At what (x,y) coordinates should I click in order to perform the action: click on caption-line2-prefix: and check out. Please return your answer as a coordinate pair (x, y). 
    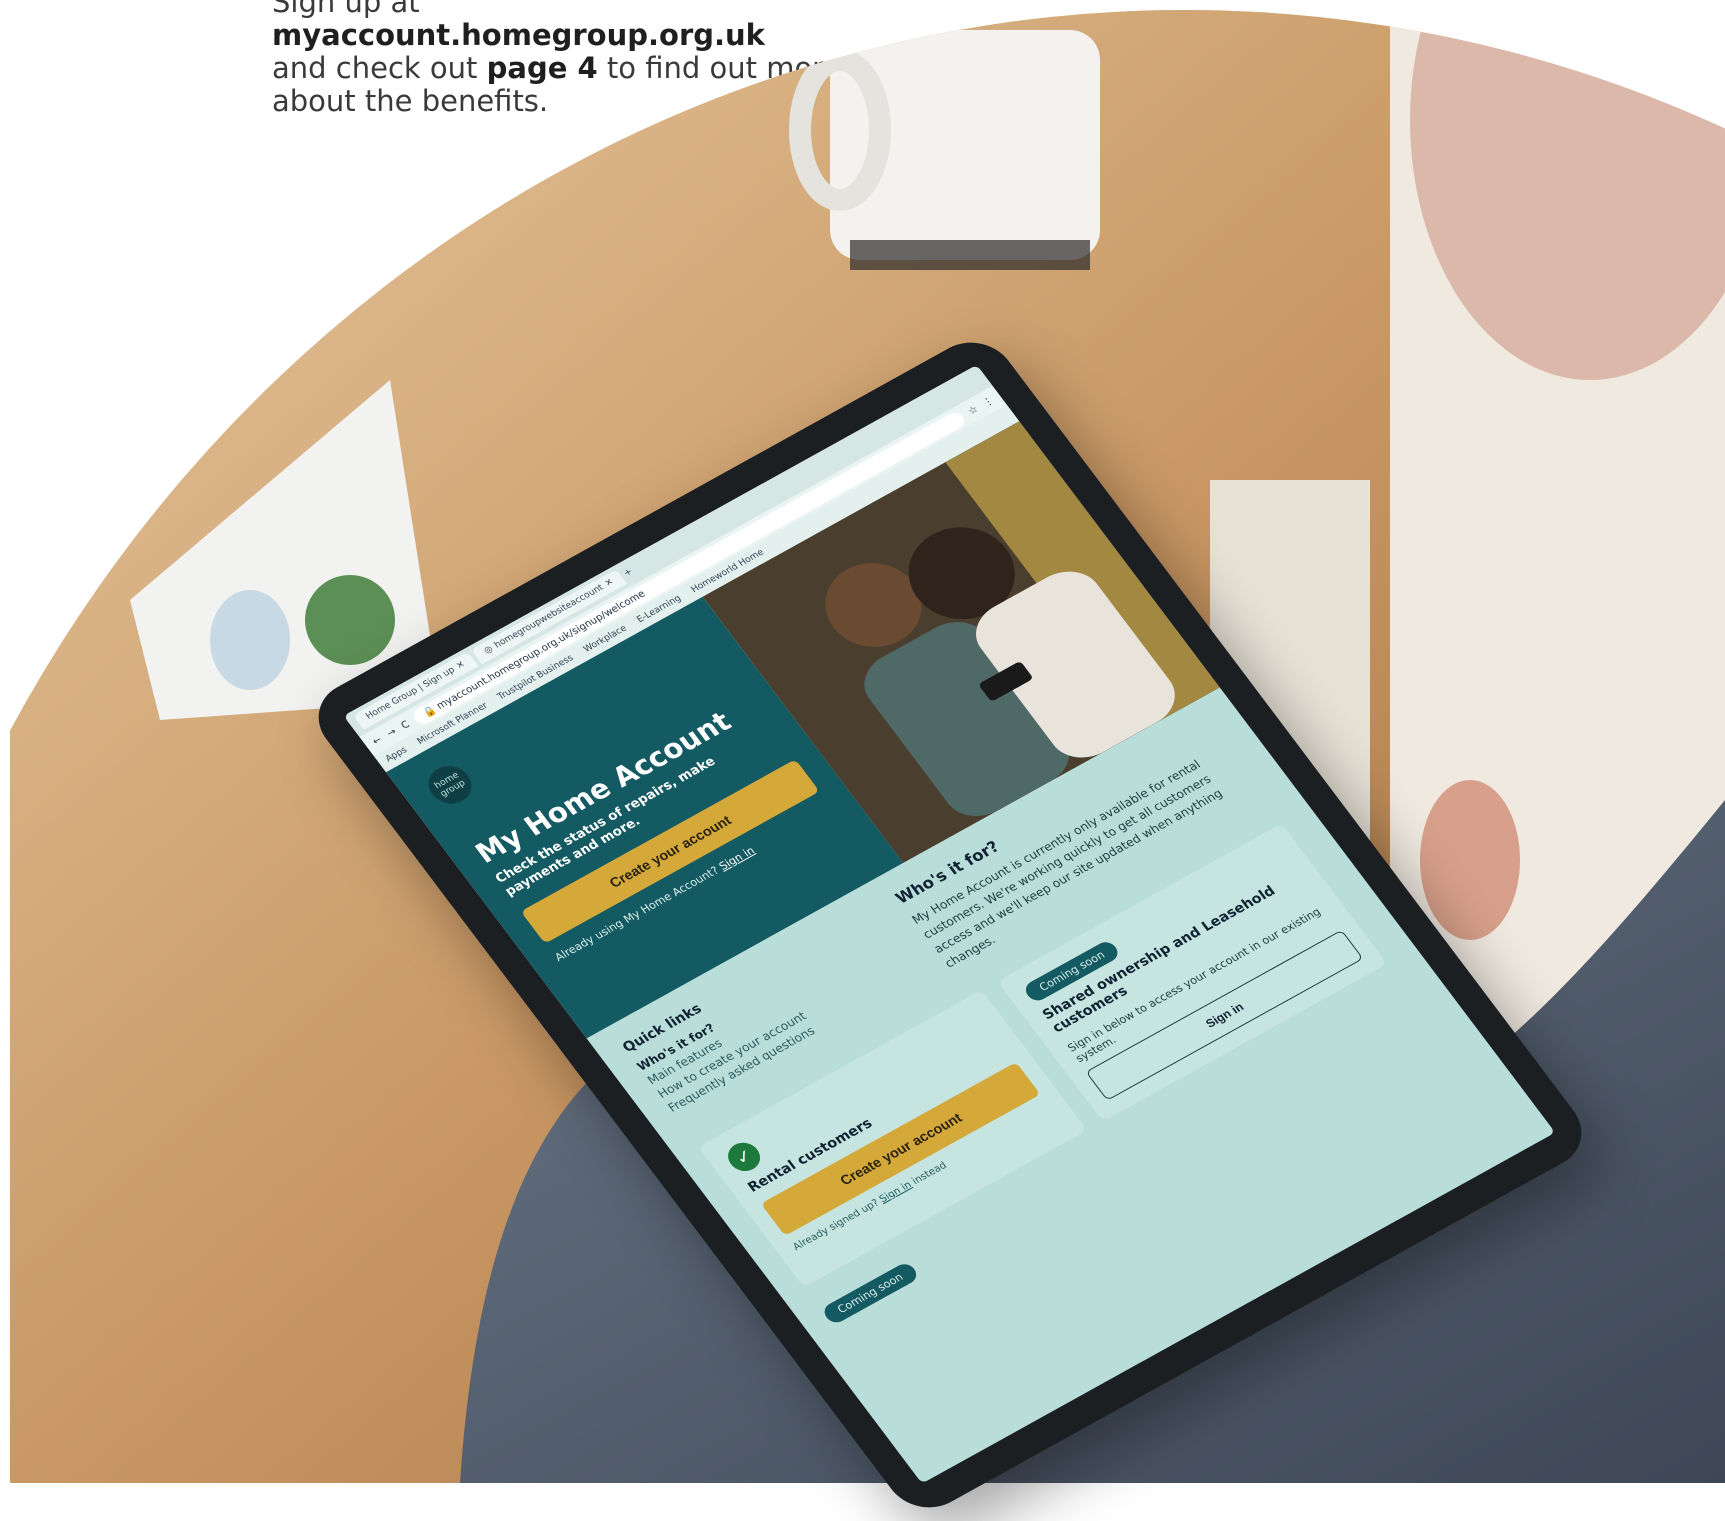
    Looking at the image, I should click on (379, 68).